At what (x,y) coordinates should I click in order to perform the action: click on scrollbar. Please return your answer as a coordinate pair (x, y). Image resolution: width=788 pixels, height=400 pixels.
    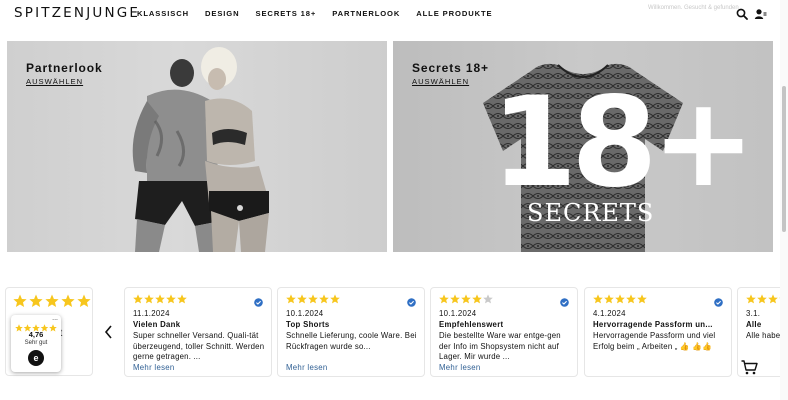
    Looking at the image, I should click on (784, 200).